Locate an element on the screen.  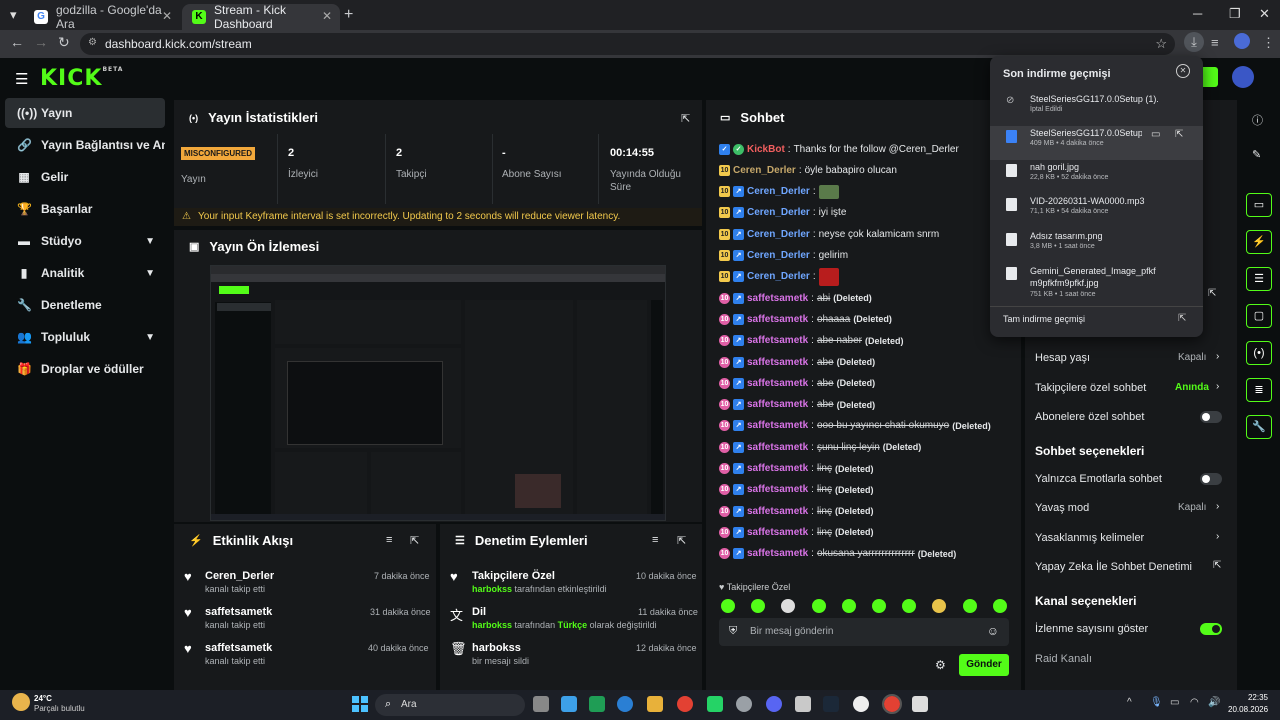
stream-preview-video is located at coordinates (438, 393).